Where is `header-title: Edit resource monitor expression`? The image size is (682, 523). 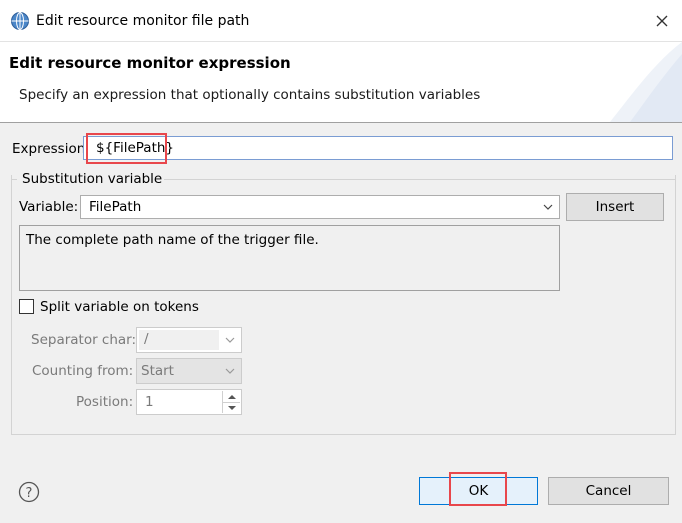
header-title: Edit resource monitor expression is located at coordinates (150, 63).